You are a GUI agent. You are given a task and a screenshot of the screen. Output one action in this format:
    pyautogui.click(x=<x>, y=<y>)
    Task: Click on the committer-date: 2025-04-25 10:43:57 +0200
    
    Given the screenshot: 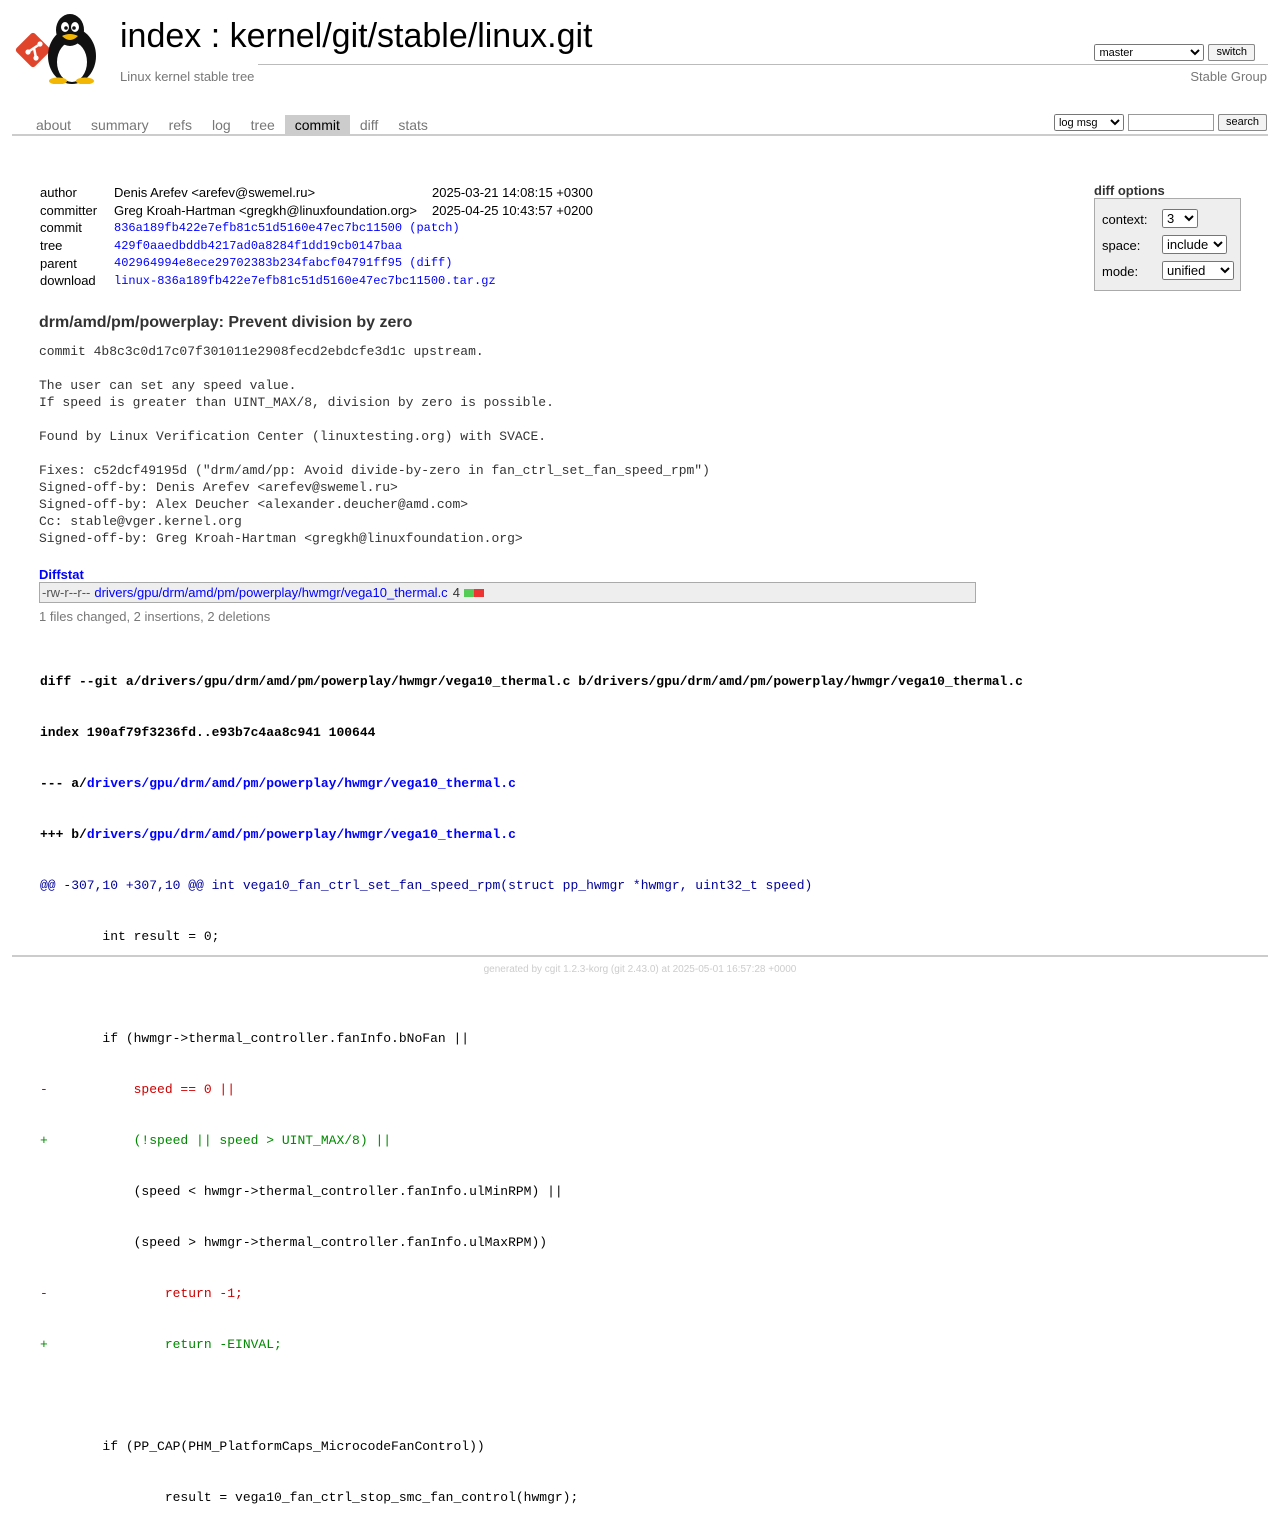 What is the action you would take?
    pyautogui.click(x=512, y=210)
    